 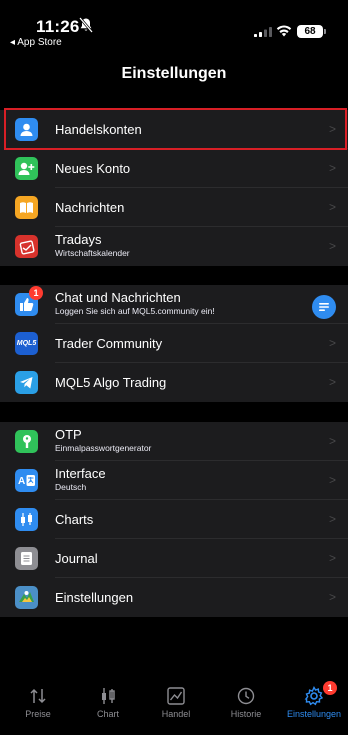 I want to click on row-journal: Journal >, so click(x=174, y=558).